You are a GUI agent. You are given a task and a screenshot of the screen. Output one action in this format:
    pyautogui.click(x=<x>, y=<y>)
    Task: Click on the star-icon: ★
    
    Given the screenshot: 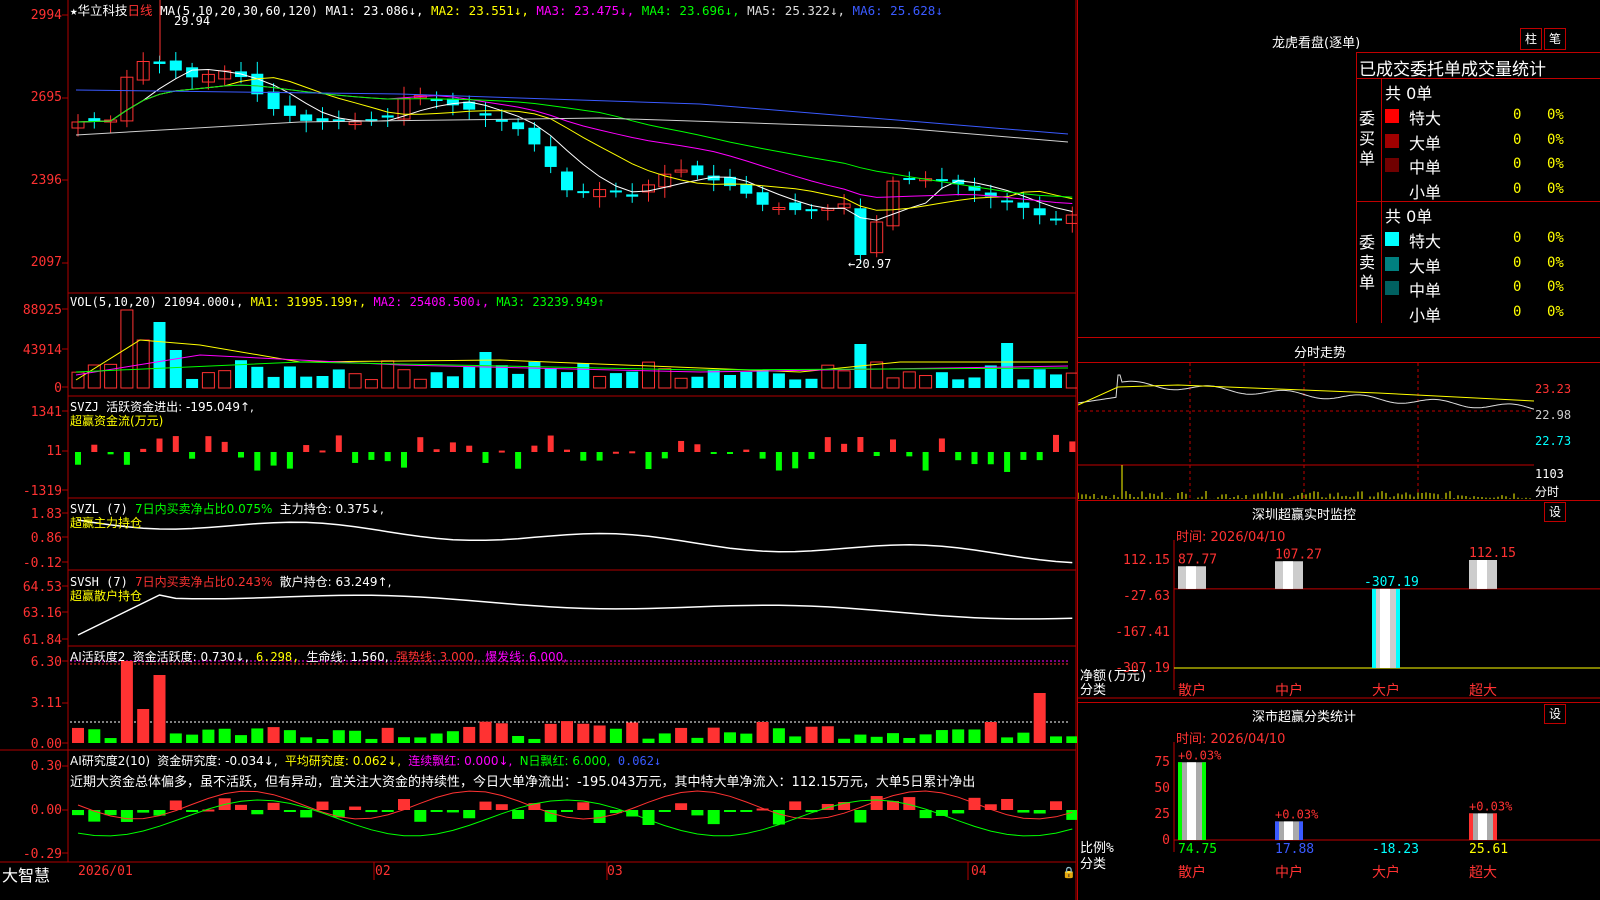 What is the action you would take?
    pyautogui.click(x=74, y=10)
    